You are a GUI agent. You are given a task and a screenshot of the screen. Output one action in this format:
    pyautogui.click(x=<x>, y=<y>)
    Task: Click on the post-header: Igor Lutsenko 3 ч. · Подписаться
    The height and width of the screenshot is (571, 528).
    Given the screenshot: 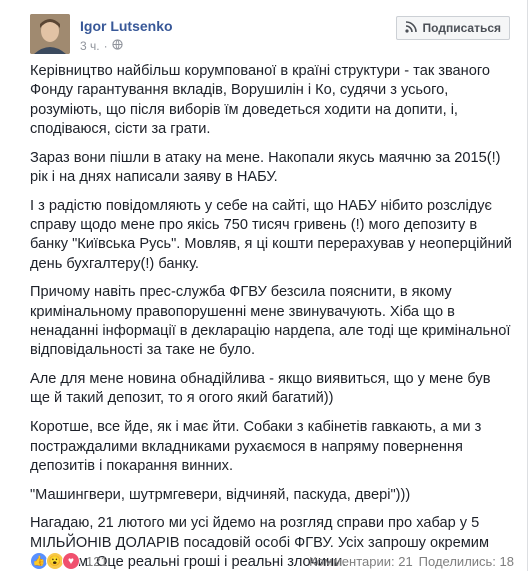 What is the action you would take?
    pyautogui.click(x=270, y=36)
    